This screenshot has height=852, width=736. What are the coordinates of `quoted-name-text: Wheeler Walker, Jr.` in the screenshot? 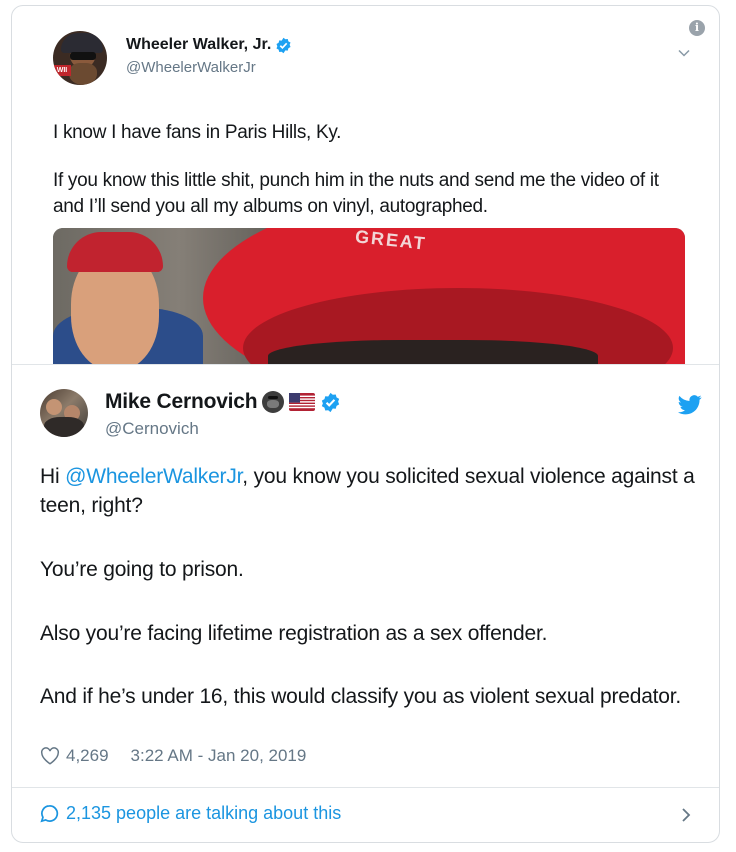 It's located at (199, 44).